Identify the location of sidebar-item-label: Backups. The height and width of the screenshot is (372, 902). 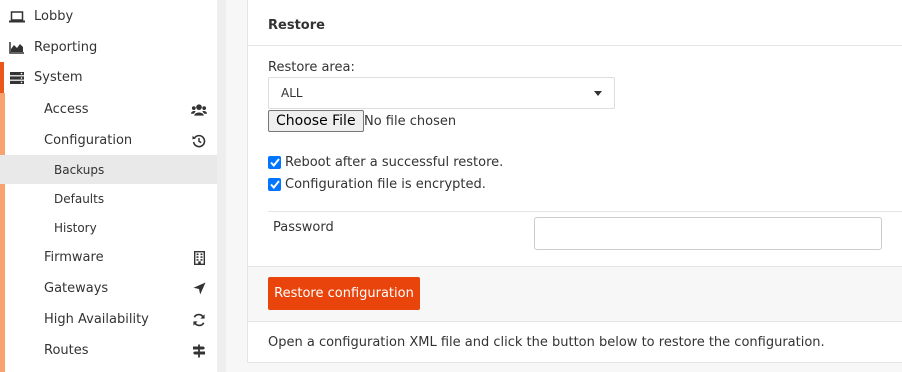
(79, 169).